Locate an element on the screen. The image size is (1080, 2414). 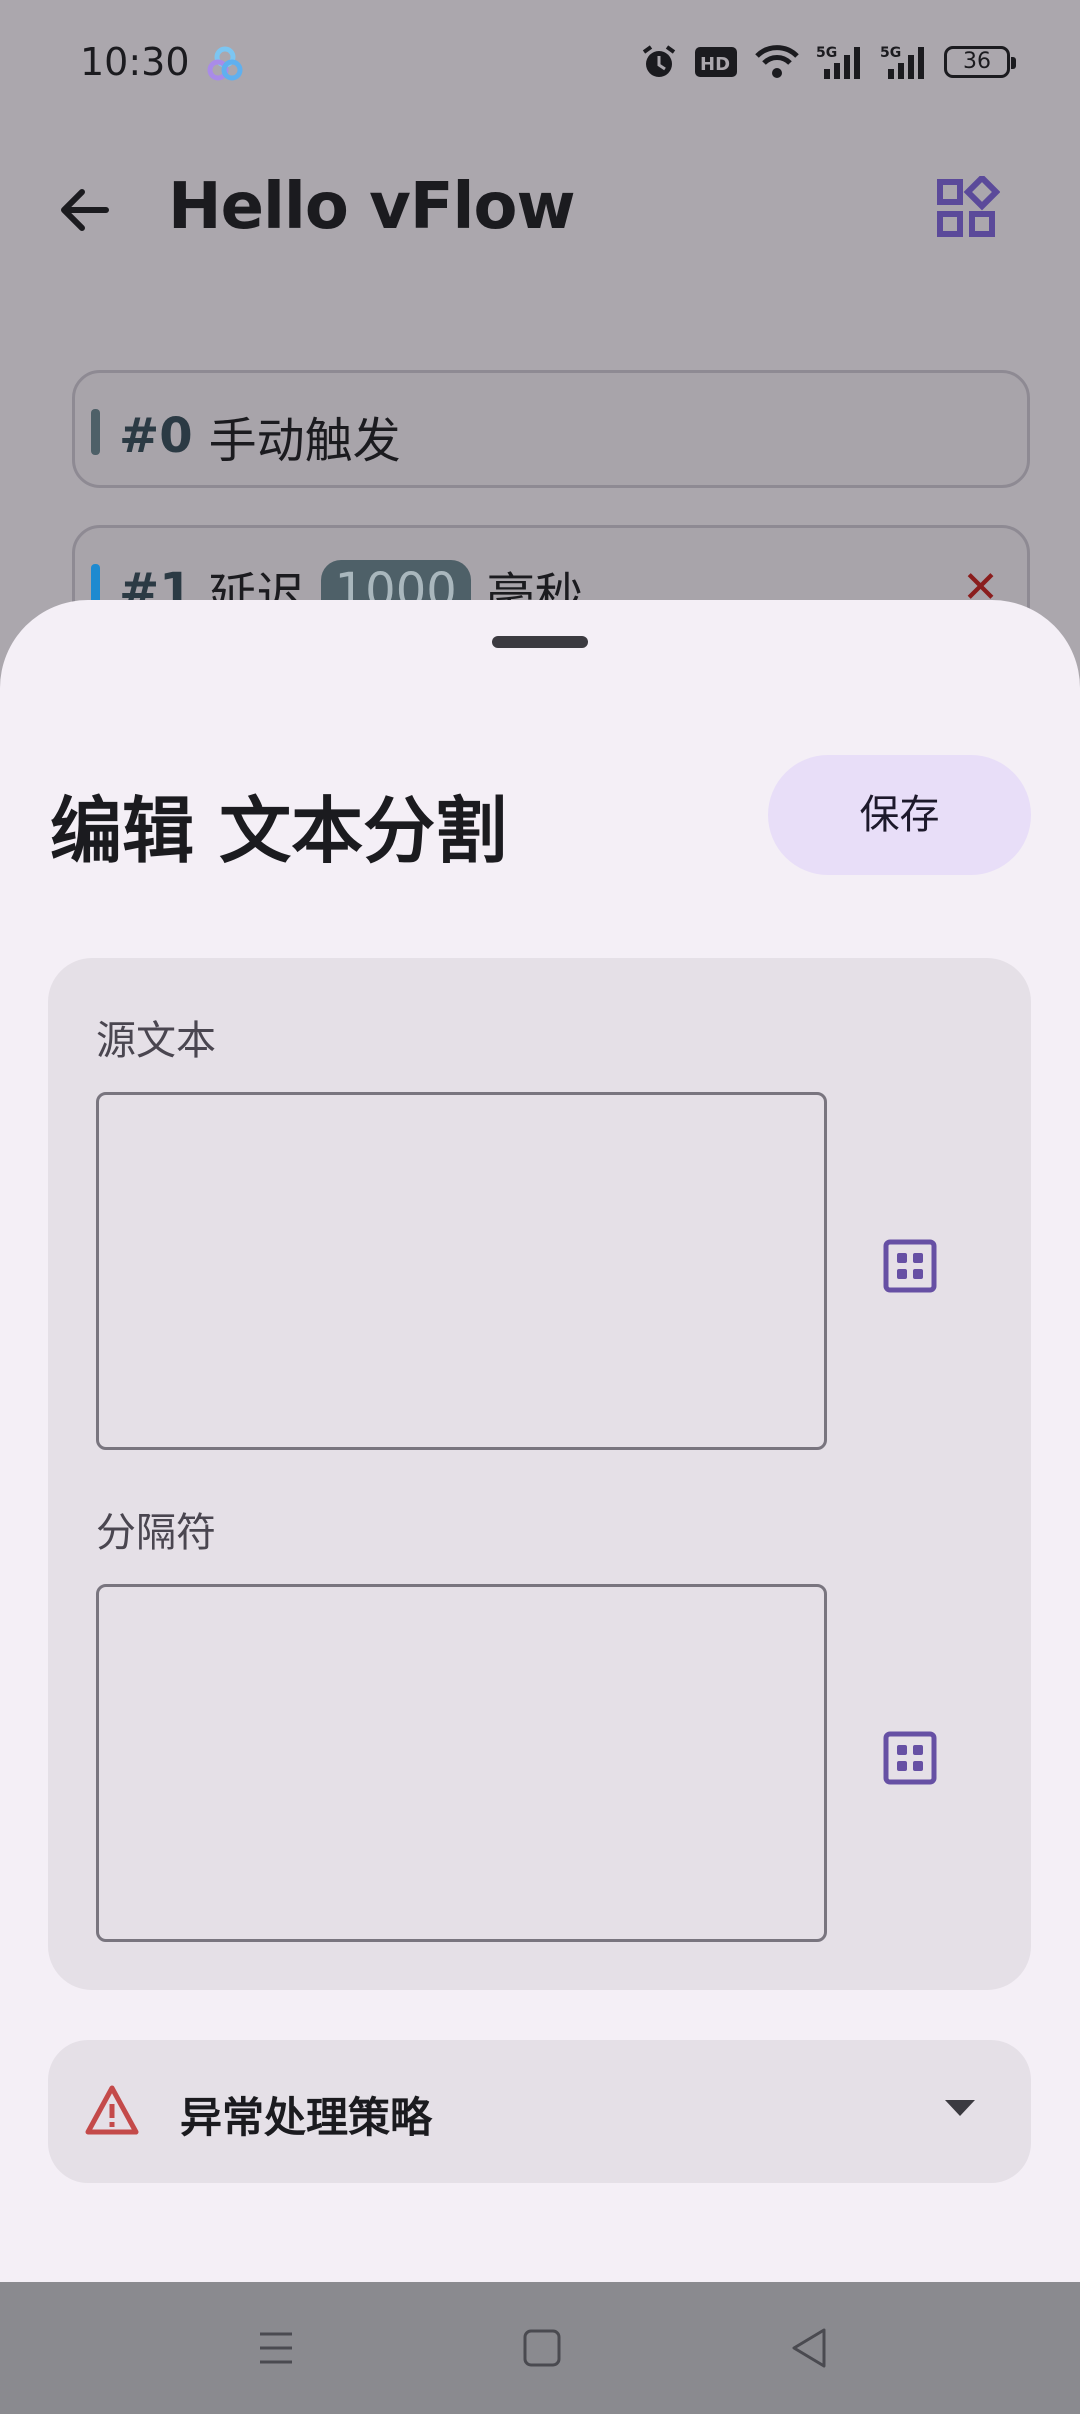
arrow-back-icon is located at coordinates (84, 210).